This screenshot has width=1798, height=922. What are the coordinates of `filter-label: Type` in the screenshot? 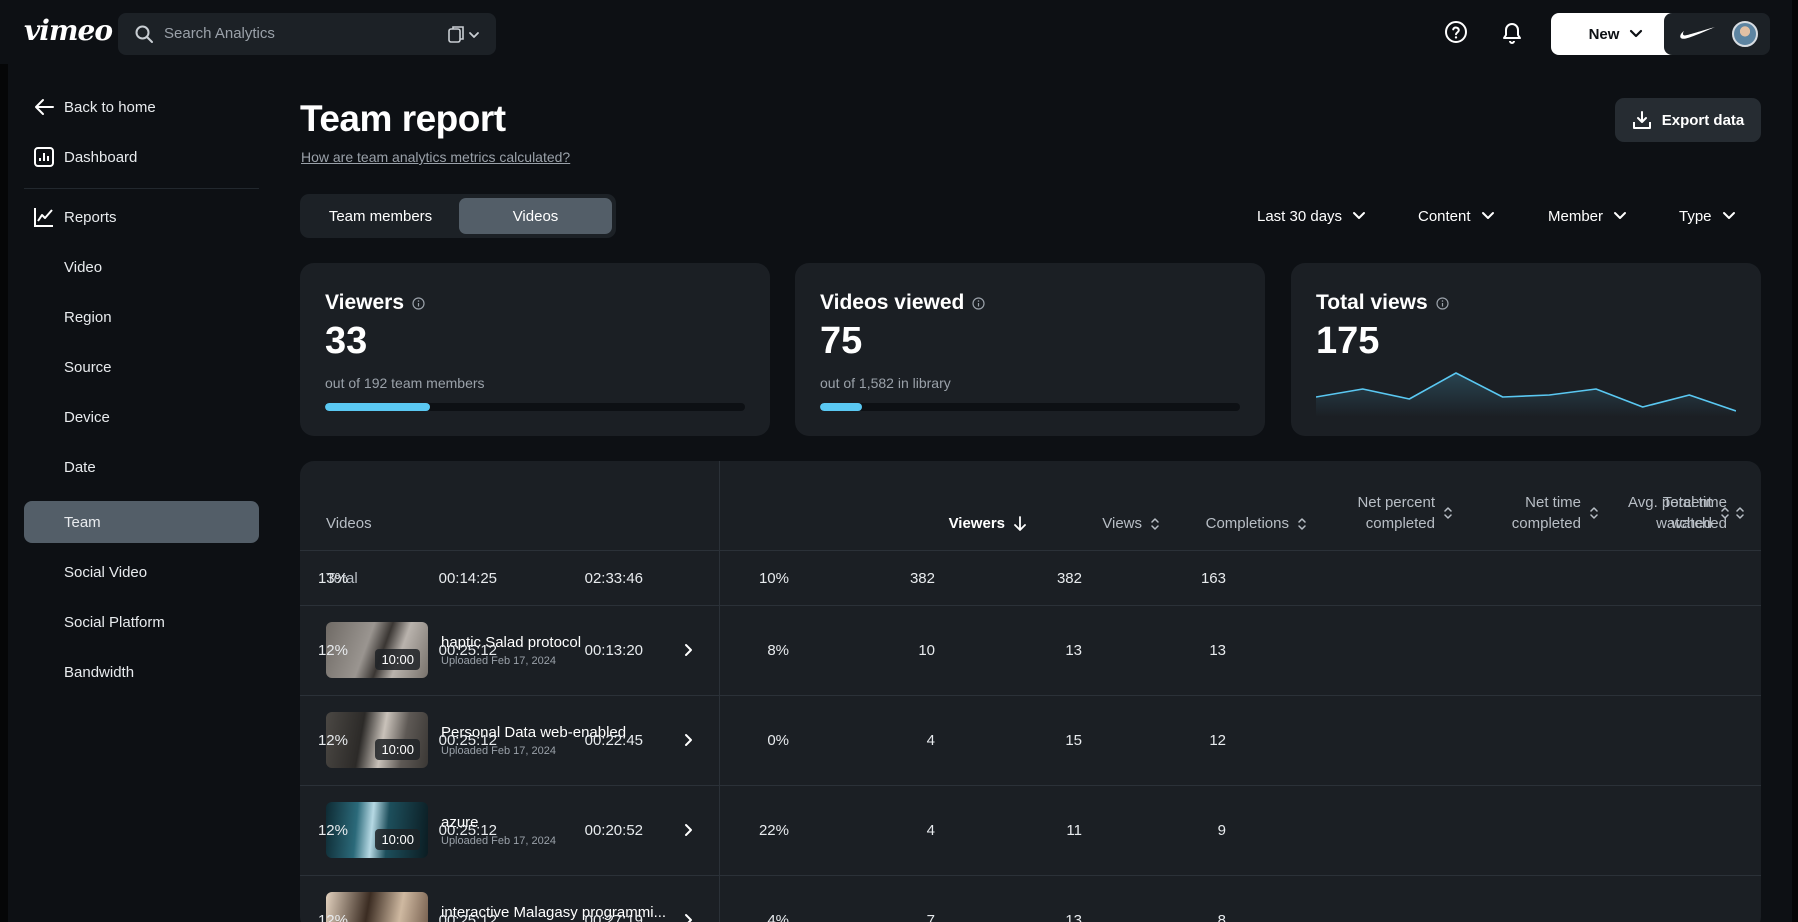 It's located at (1695, 216).